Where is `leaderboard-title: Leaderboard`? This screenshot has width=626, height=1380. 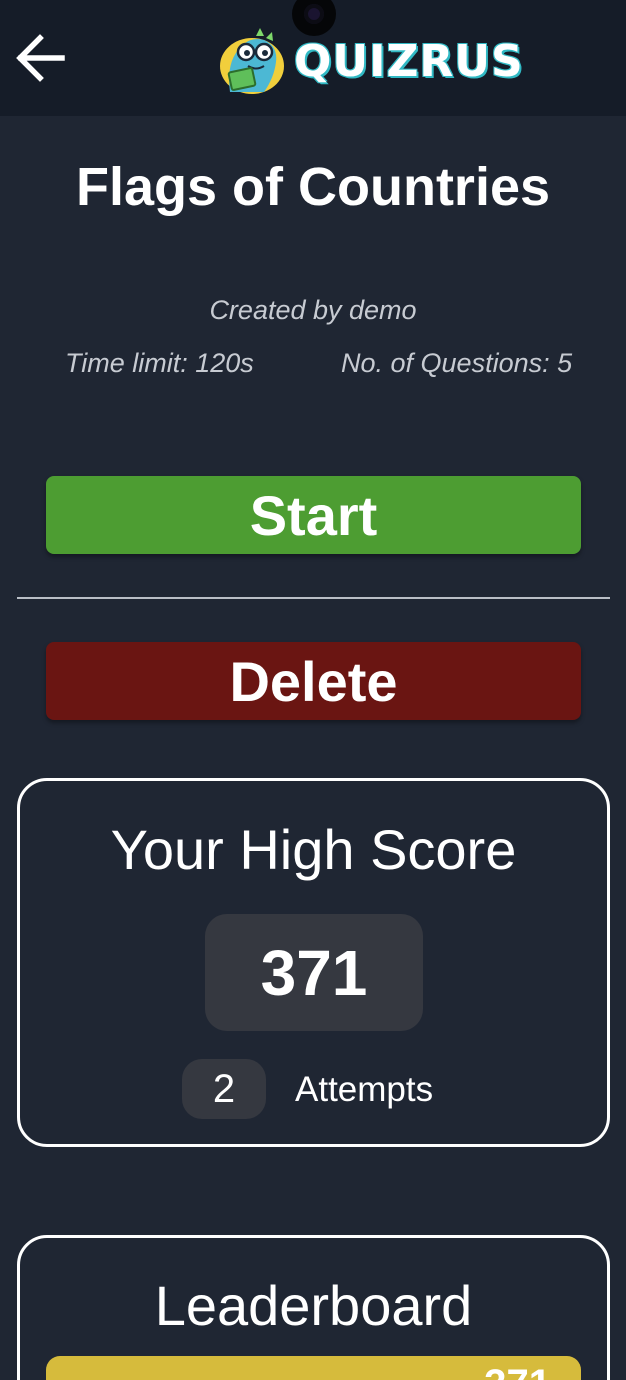
leaderboard-title: Leaderboard is located at coordinates (313, 1305).